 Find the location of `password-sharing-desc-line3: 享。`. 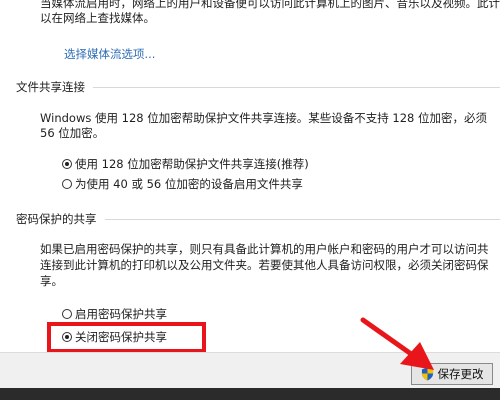

password-sharing-desc-line3: 享。 is located at coordinates (51, 281).